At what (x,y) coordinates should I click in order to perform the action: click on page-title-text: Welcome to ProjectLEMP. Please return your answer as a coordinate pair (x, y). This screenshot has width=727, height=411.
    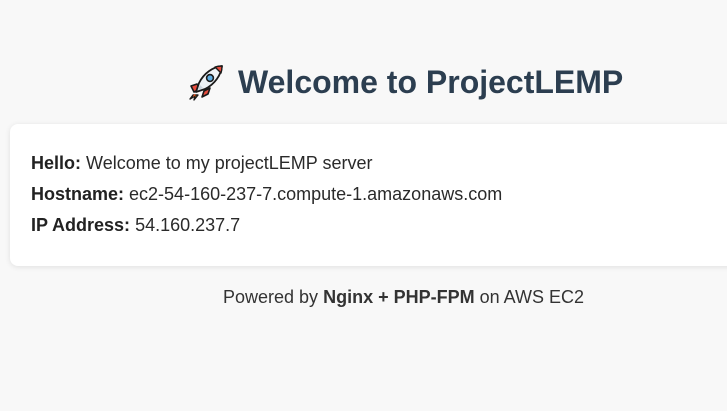
    Looking at the image, I should click on (431, 82).